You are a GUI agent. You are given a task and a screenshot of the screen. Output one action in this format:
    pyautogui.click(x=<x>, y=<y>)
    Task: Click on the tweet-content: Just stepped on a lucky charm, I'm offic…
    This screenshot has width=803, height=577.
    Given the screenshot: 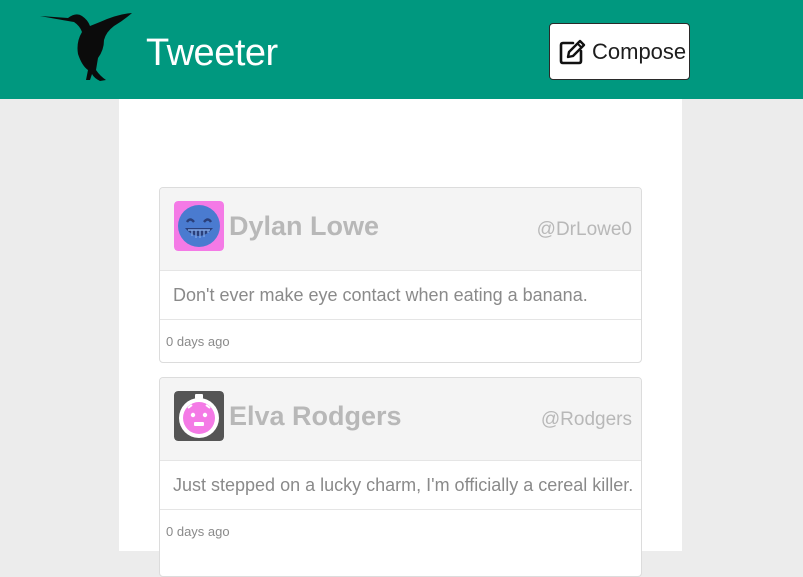 What is the action you would take?
    pyautogui.click(x=400, y=485)
    